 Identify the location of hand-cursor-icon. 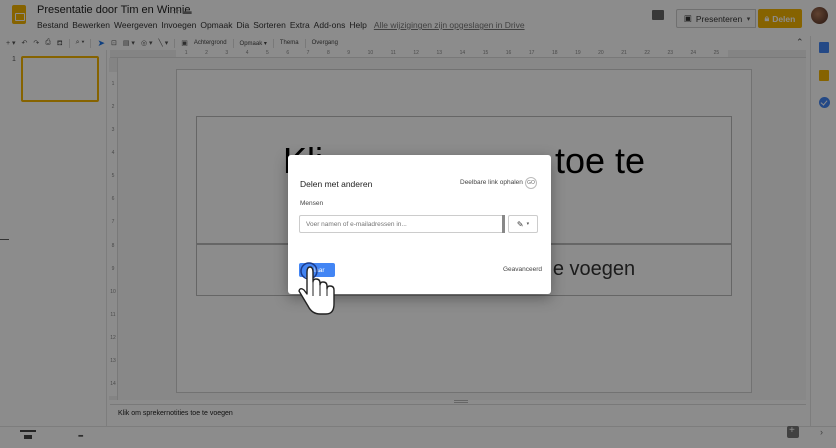
(316, 288).